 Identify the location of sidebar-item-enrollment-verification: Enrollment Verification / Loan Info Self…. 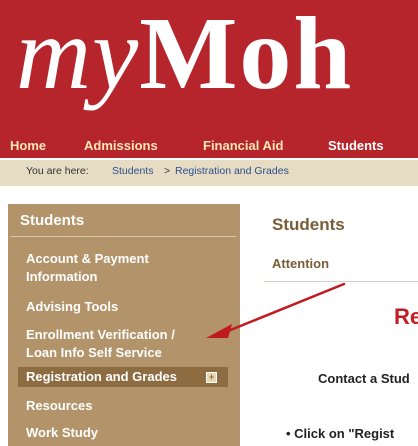
(100, 344).